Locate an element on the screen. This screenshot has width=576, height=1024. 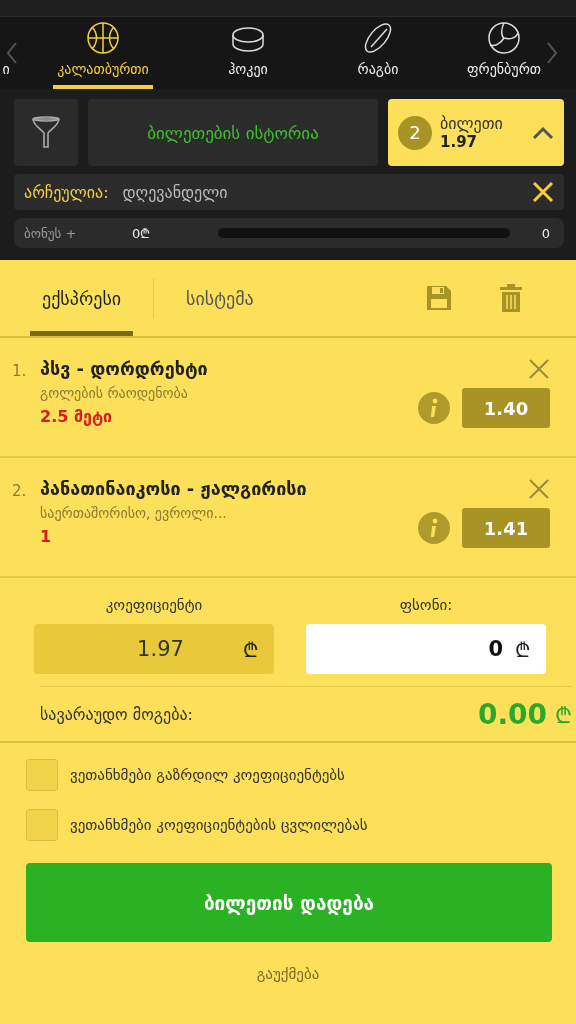
cancel-link: გაუქმება is located at coordinates (288, 974).